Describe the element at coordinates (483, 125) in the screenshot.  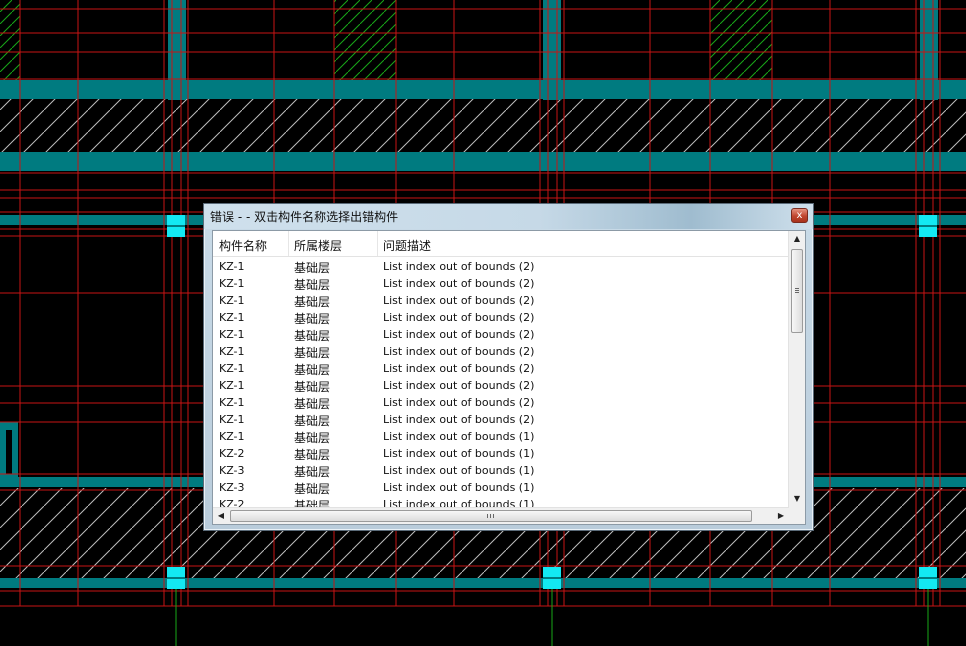
I see `hatched-slab` at that location.